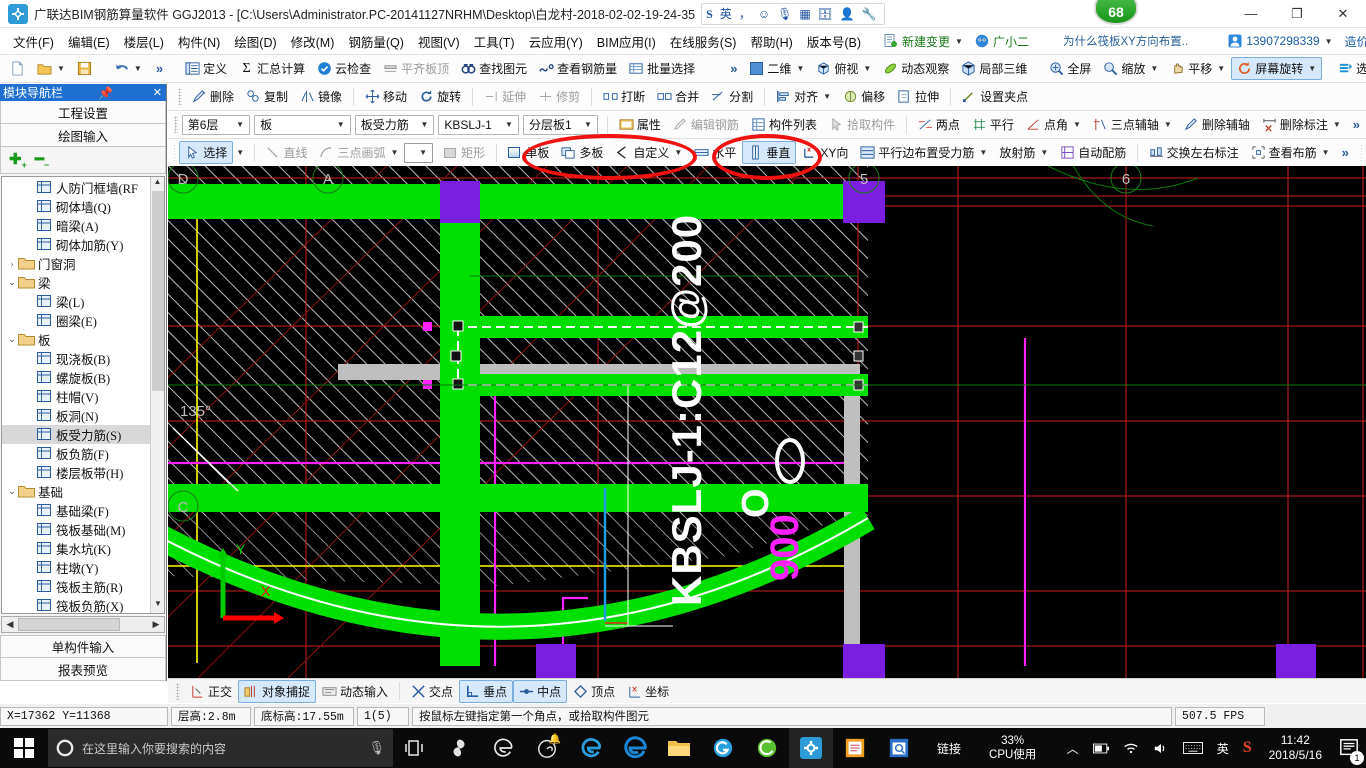  I want to click on menu-item-online: 在线服务(S), so click(703, 41).